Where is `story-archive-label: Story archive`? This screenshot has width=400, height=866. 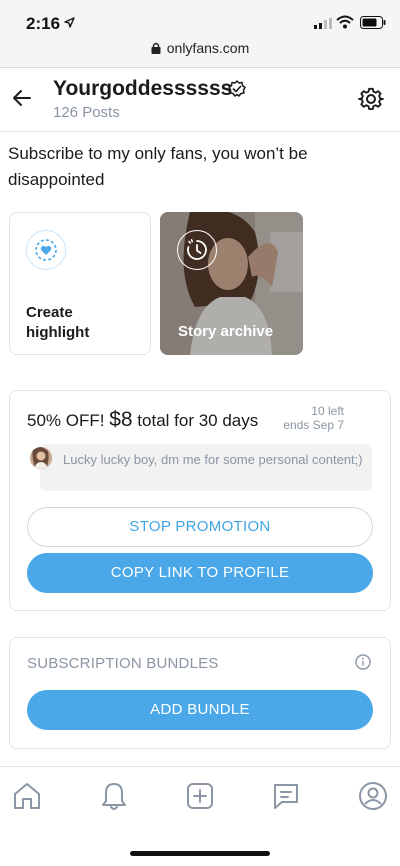 story-archive-label: Story archive is located at coordinates (226, 331).